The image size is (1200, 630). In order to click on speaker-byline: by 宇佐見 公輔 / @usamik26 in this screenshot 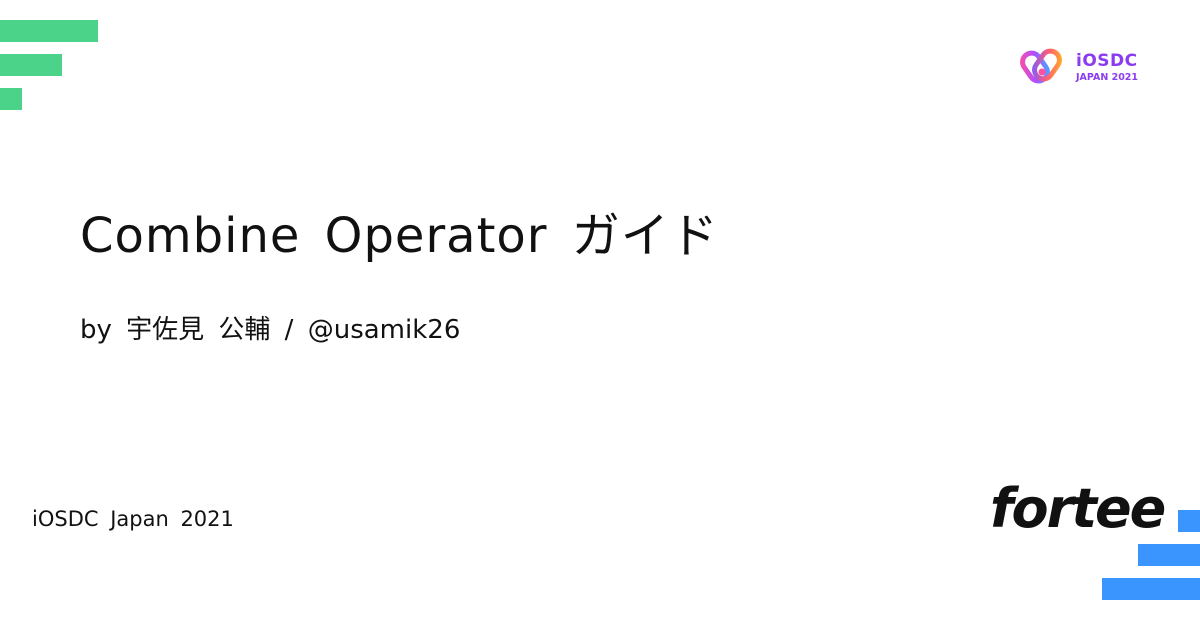, I will do `click(270, 330)`.